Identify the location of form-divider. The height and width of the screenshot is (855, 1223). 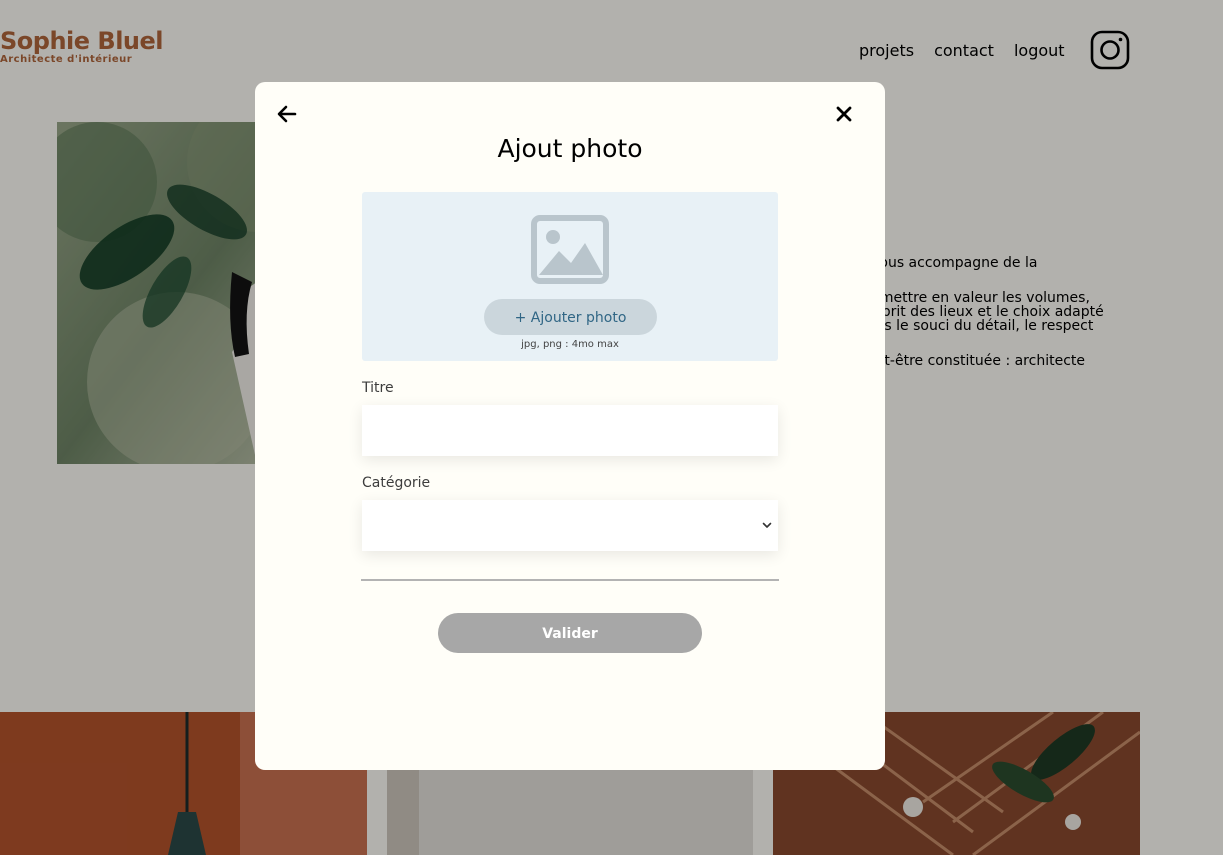
(570, 580).